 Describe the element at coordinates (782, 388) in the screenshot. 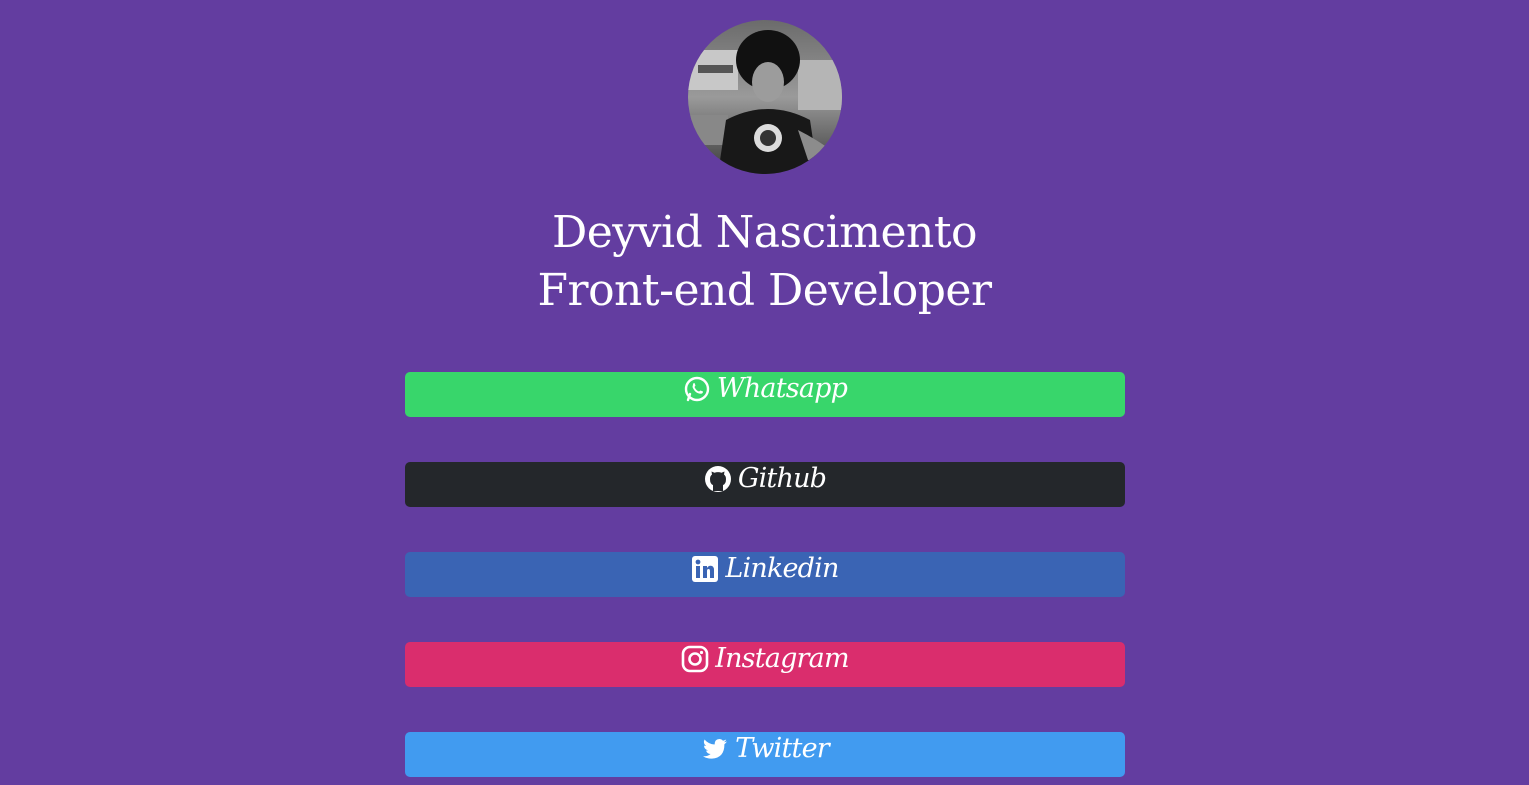

I see `whatsapp-label: Whatsapp` at that location.